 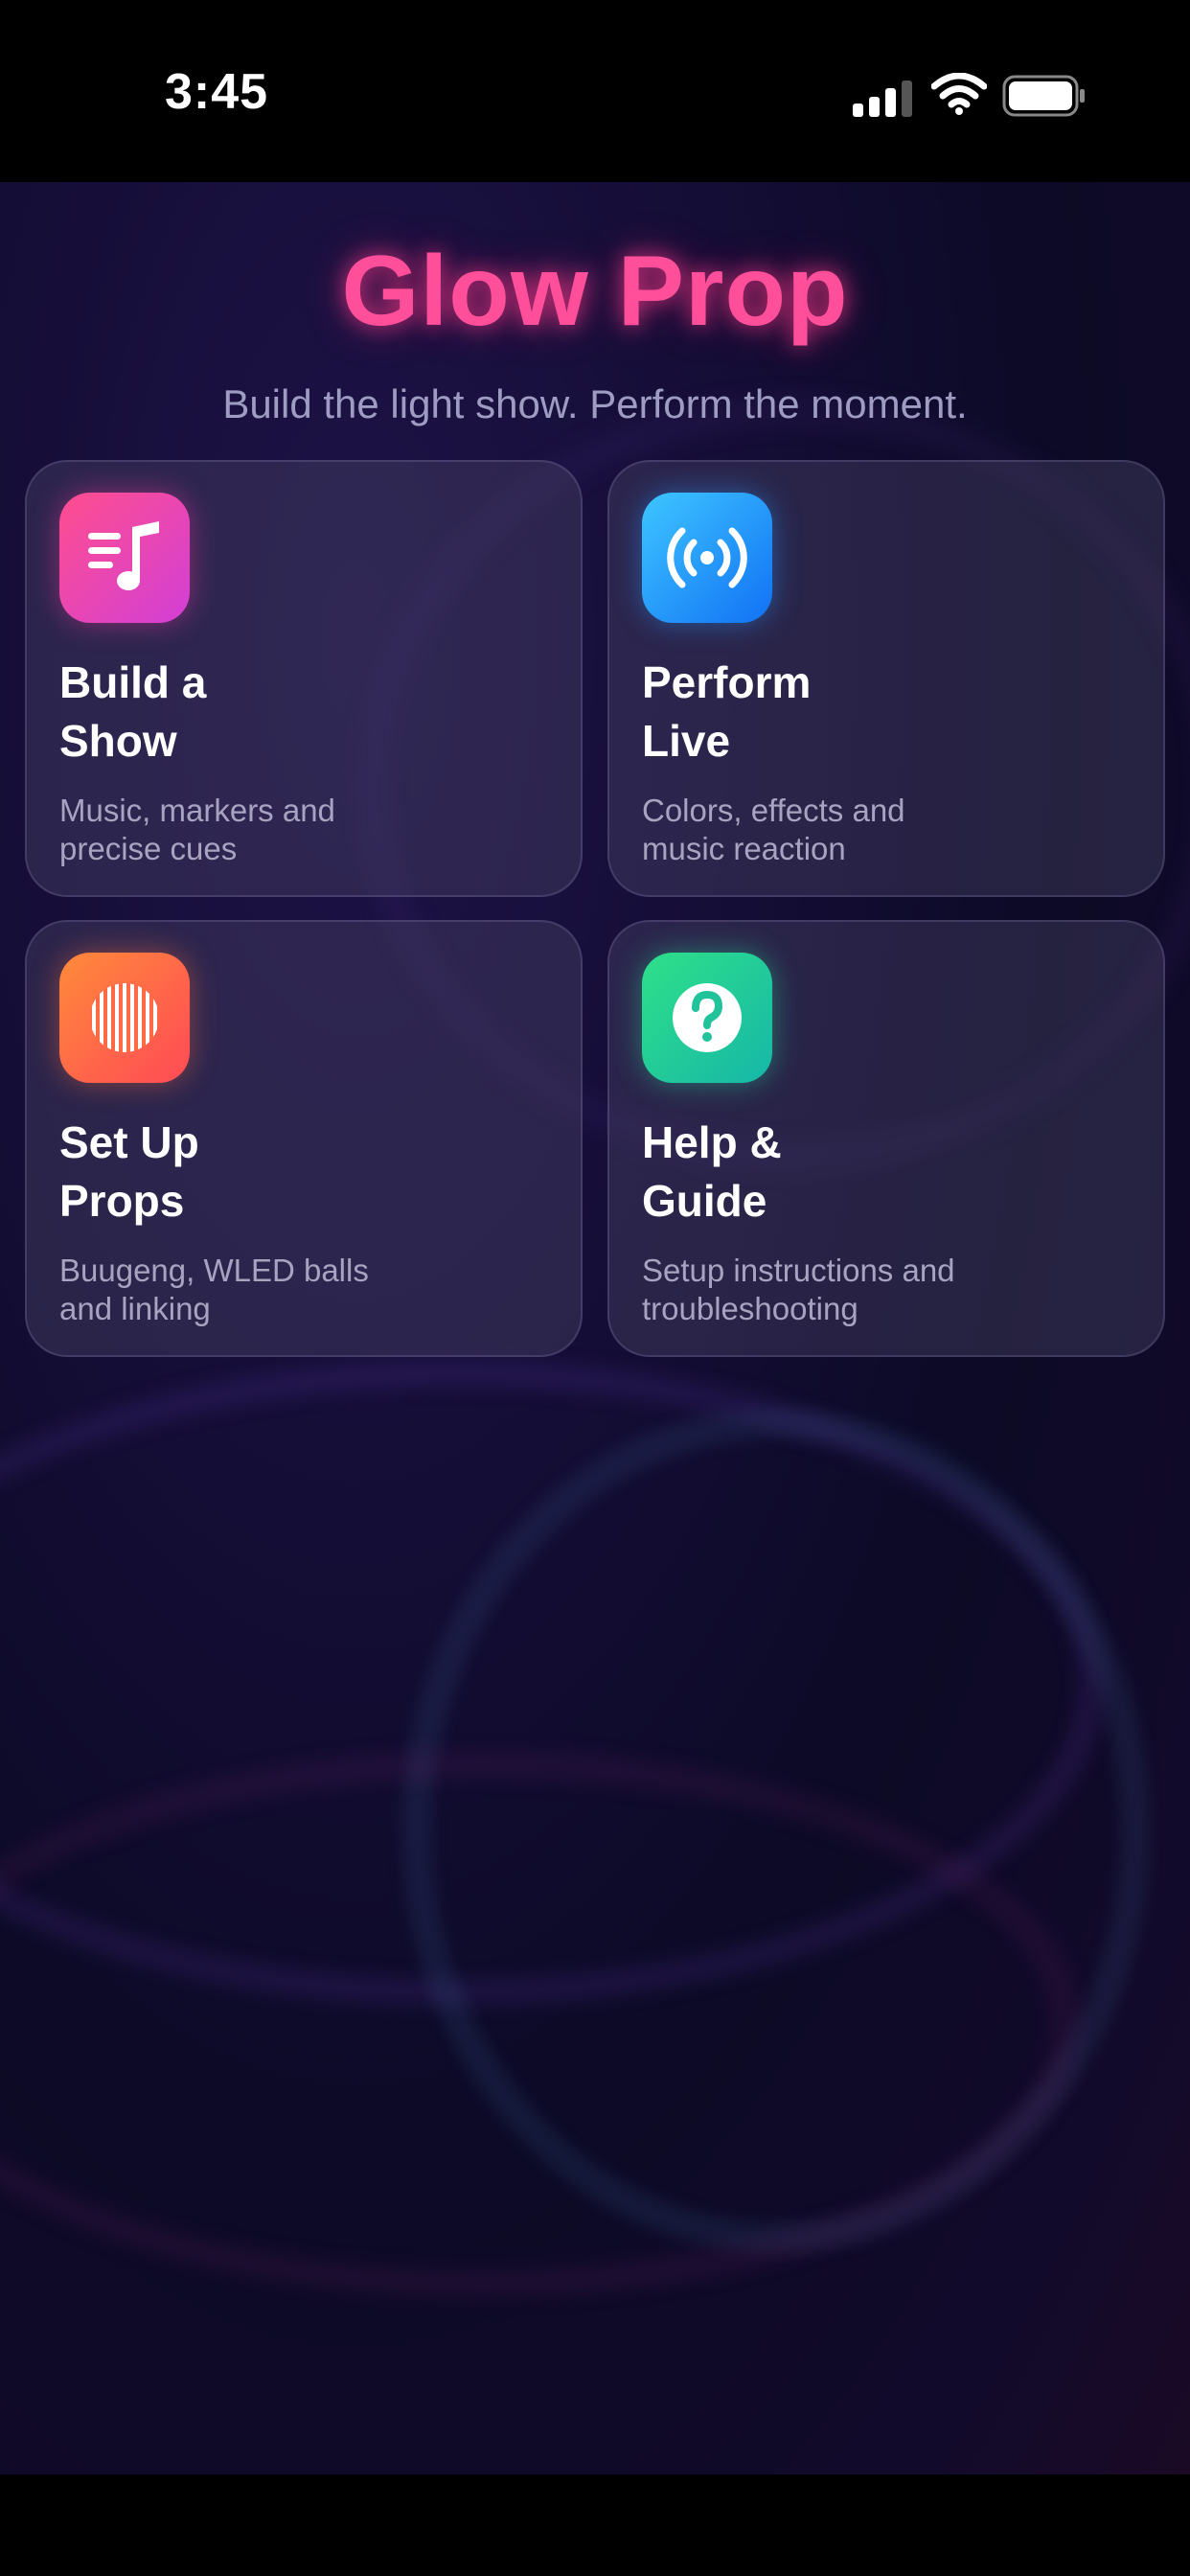 I want to click on battery-icon, so click(x=1043, y=96).